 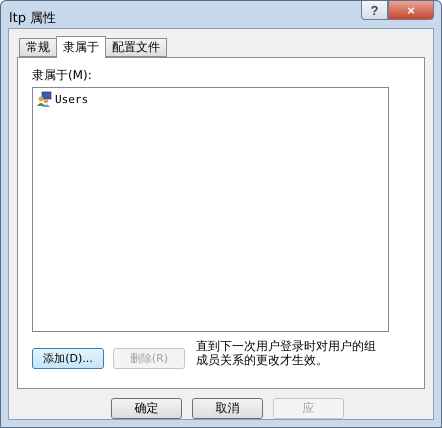 What do you see at coordinates (136, 47) in the screenshot?
I see `tab: 配置文件` at bounding box center [136, 47].